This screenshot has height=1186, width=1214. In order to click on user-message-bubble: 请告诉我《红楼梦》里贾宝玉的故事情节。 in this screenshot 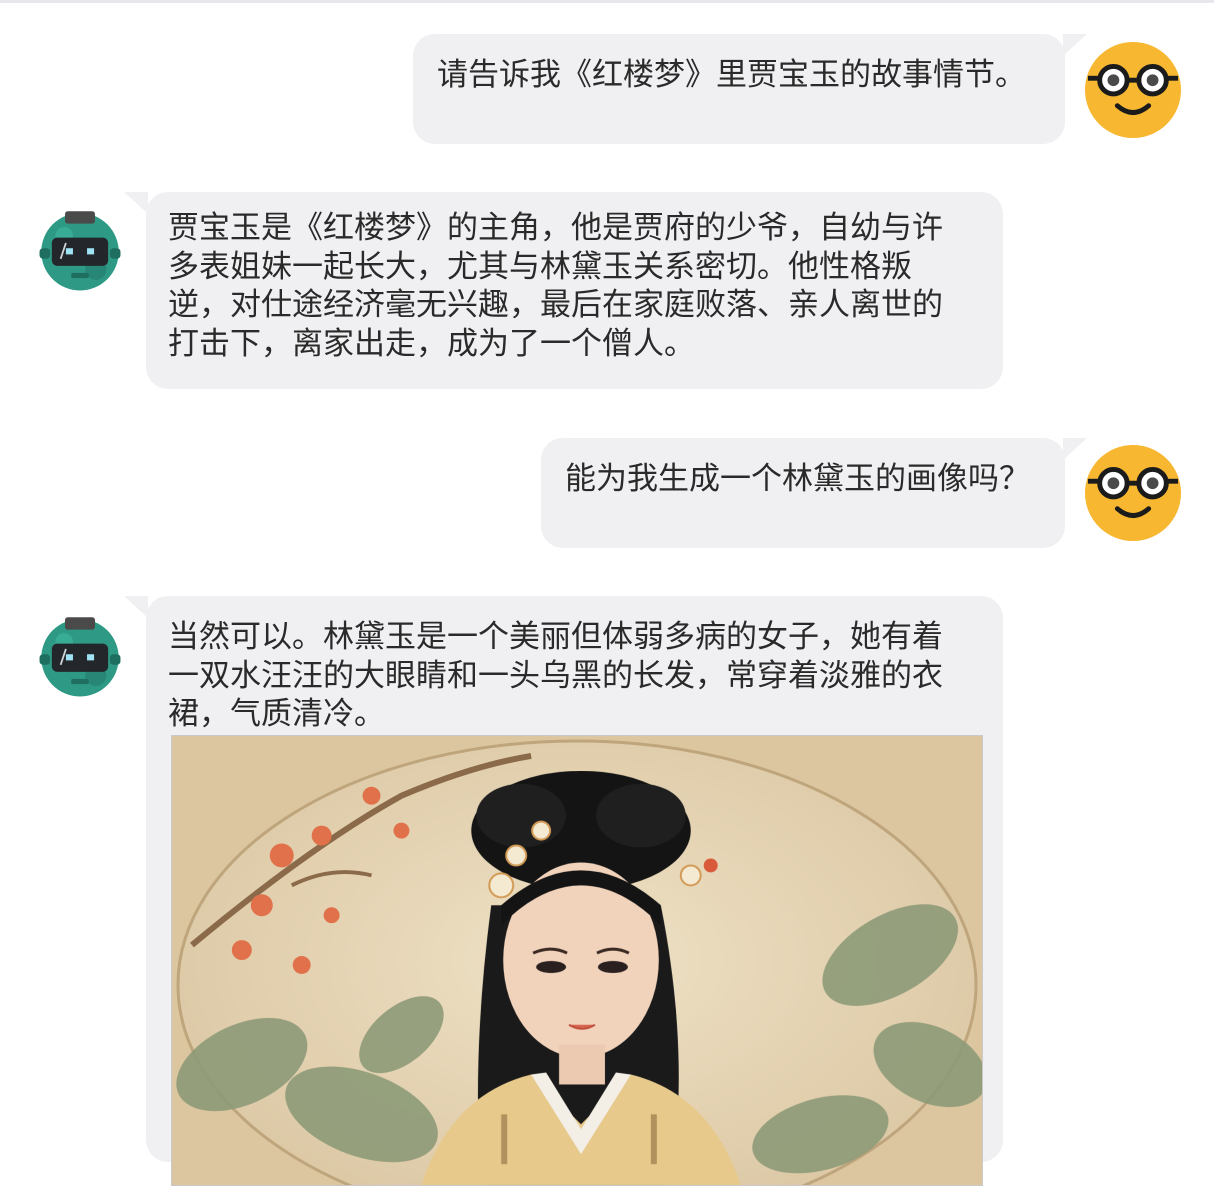, I will do `click(750, 89)`.